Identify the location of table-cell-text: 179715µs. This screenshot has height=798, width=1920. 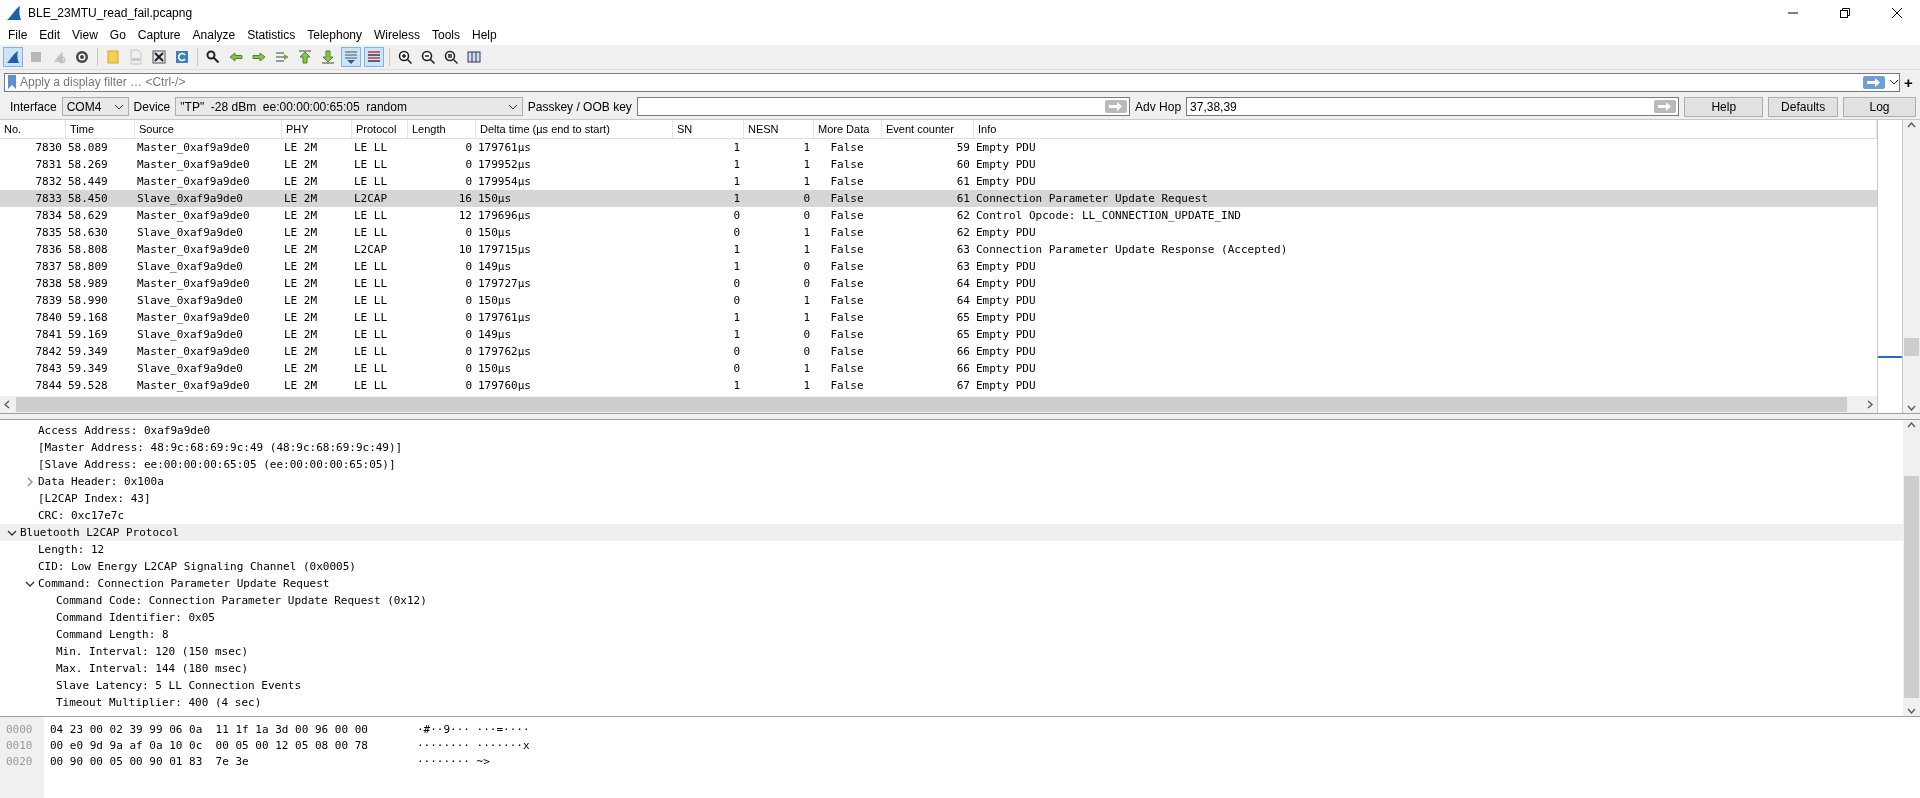
(504, 249).